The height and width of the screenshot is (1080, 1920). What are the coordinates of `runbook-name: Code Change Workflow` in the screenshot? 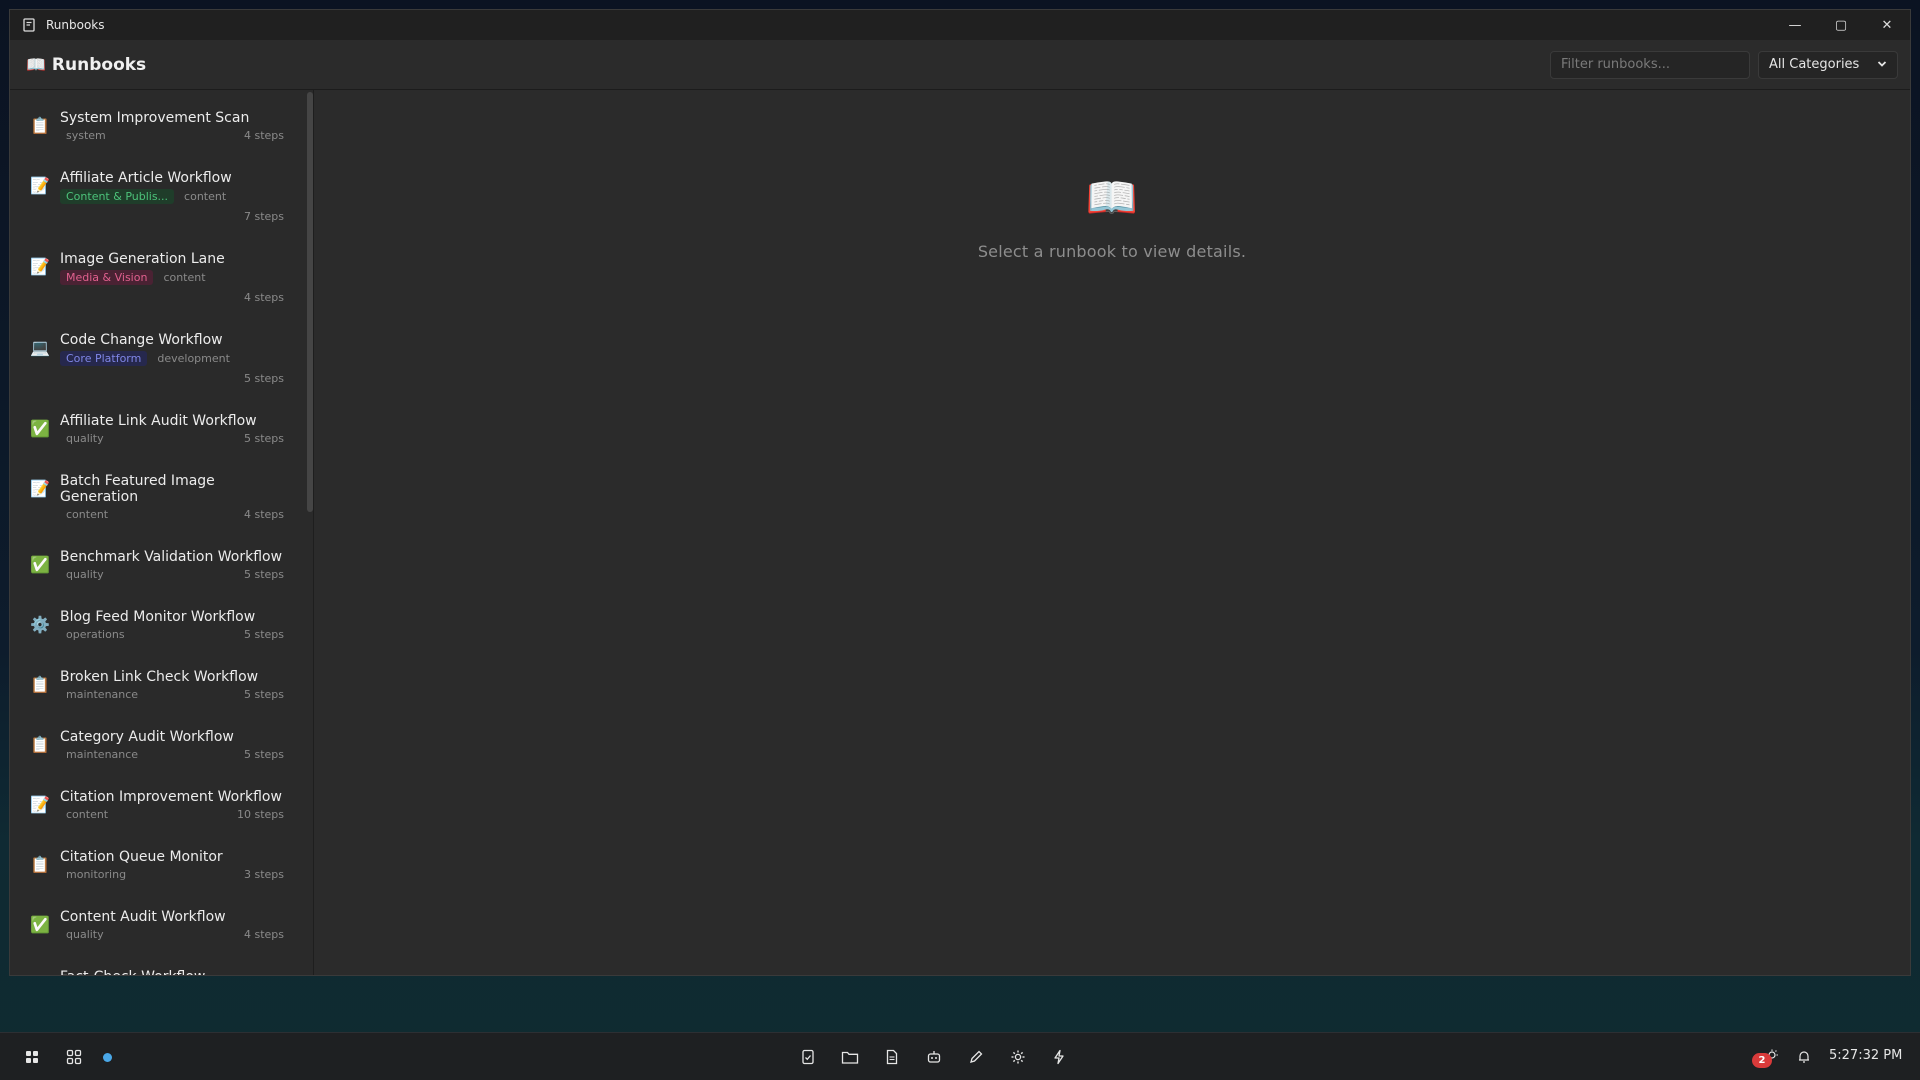 It's located at (141, 340).